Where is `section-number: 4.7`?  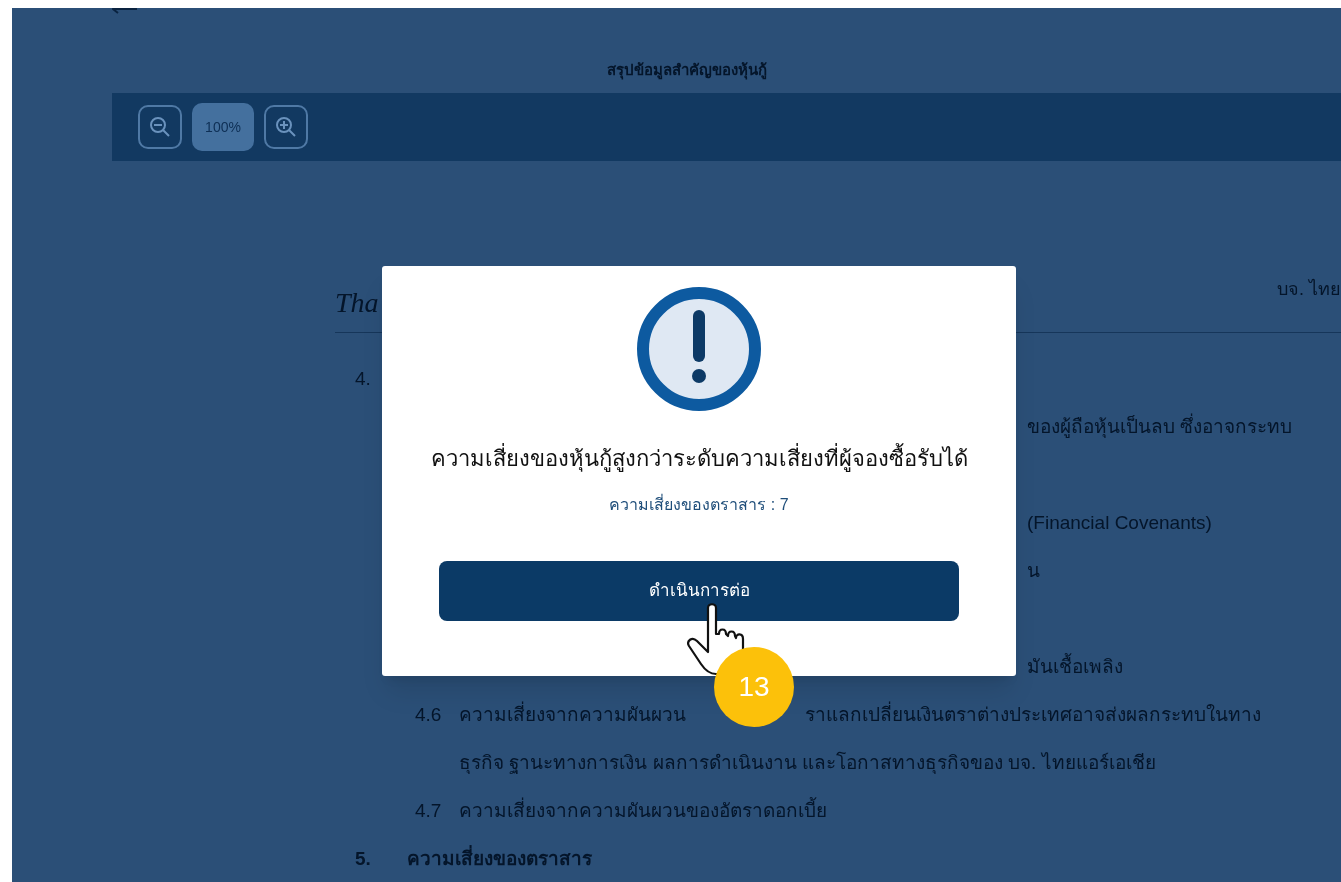 section-number: 4.7 is located at coordinates (429, 810).